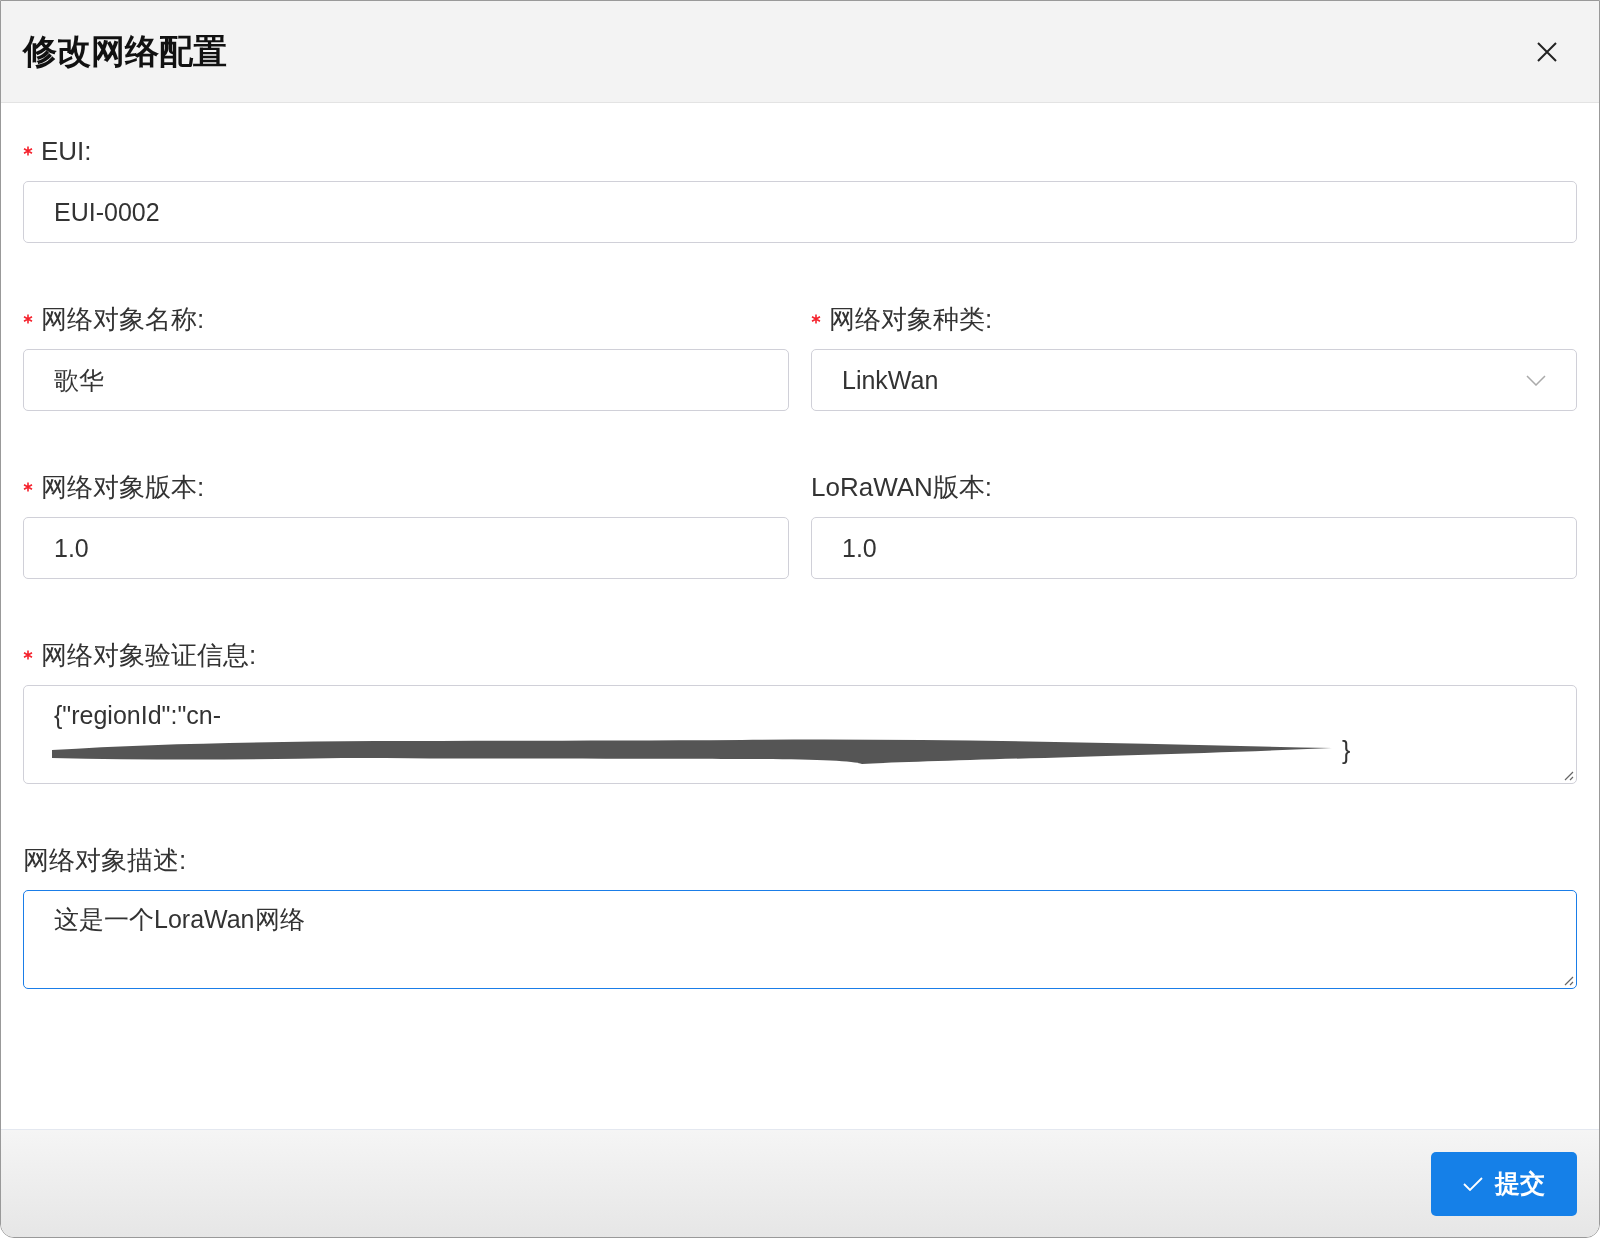 This screenshot has width=1606, height=1242. What do you see at coordinates (1504, 1183) in the screenshot?
I see `submit-button: 提交` at bounding box center [1504, 1183].